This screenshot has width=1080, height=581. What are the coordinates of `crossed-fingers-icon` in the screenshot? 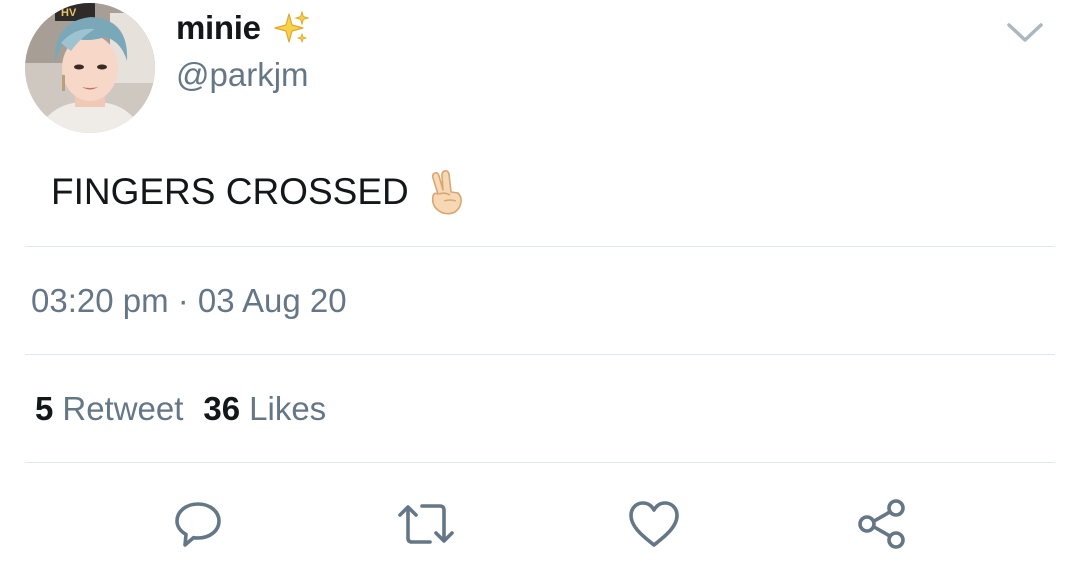 It's located at (446, 192).